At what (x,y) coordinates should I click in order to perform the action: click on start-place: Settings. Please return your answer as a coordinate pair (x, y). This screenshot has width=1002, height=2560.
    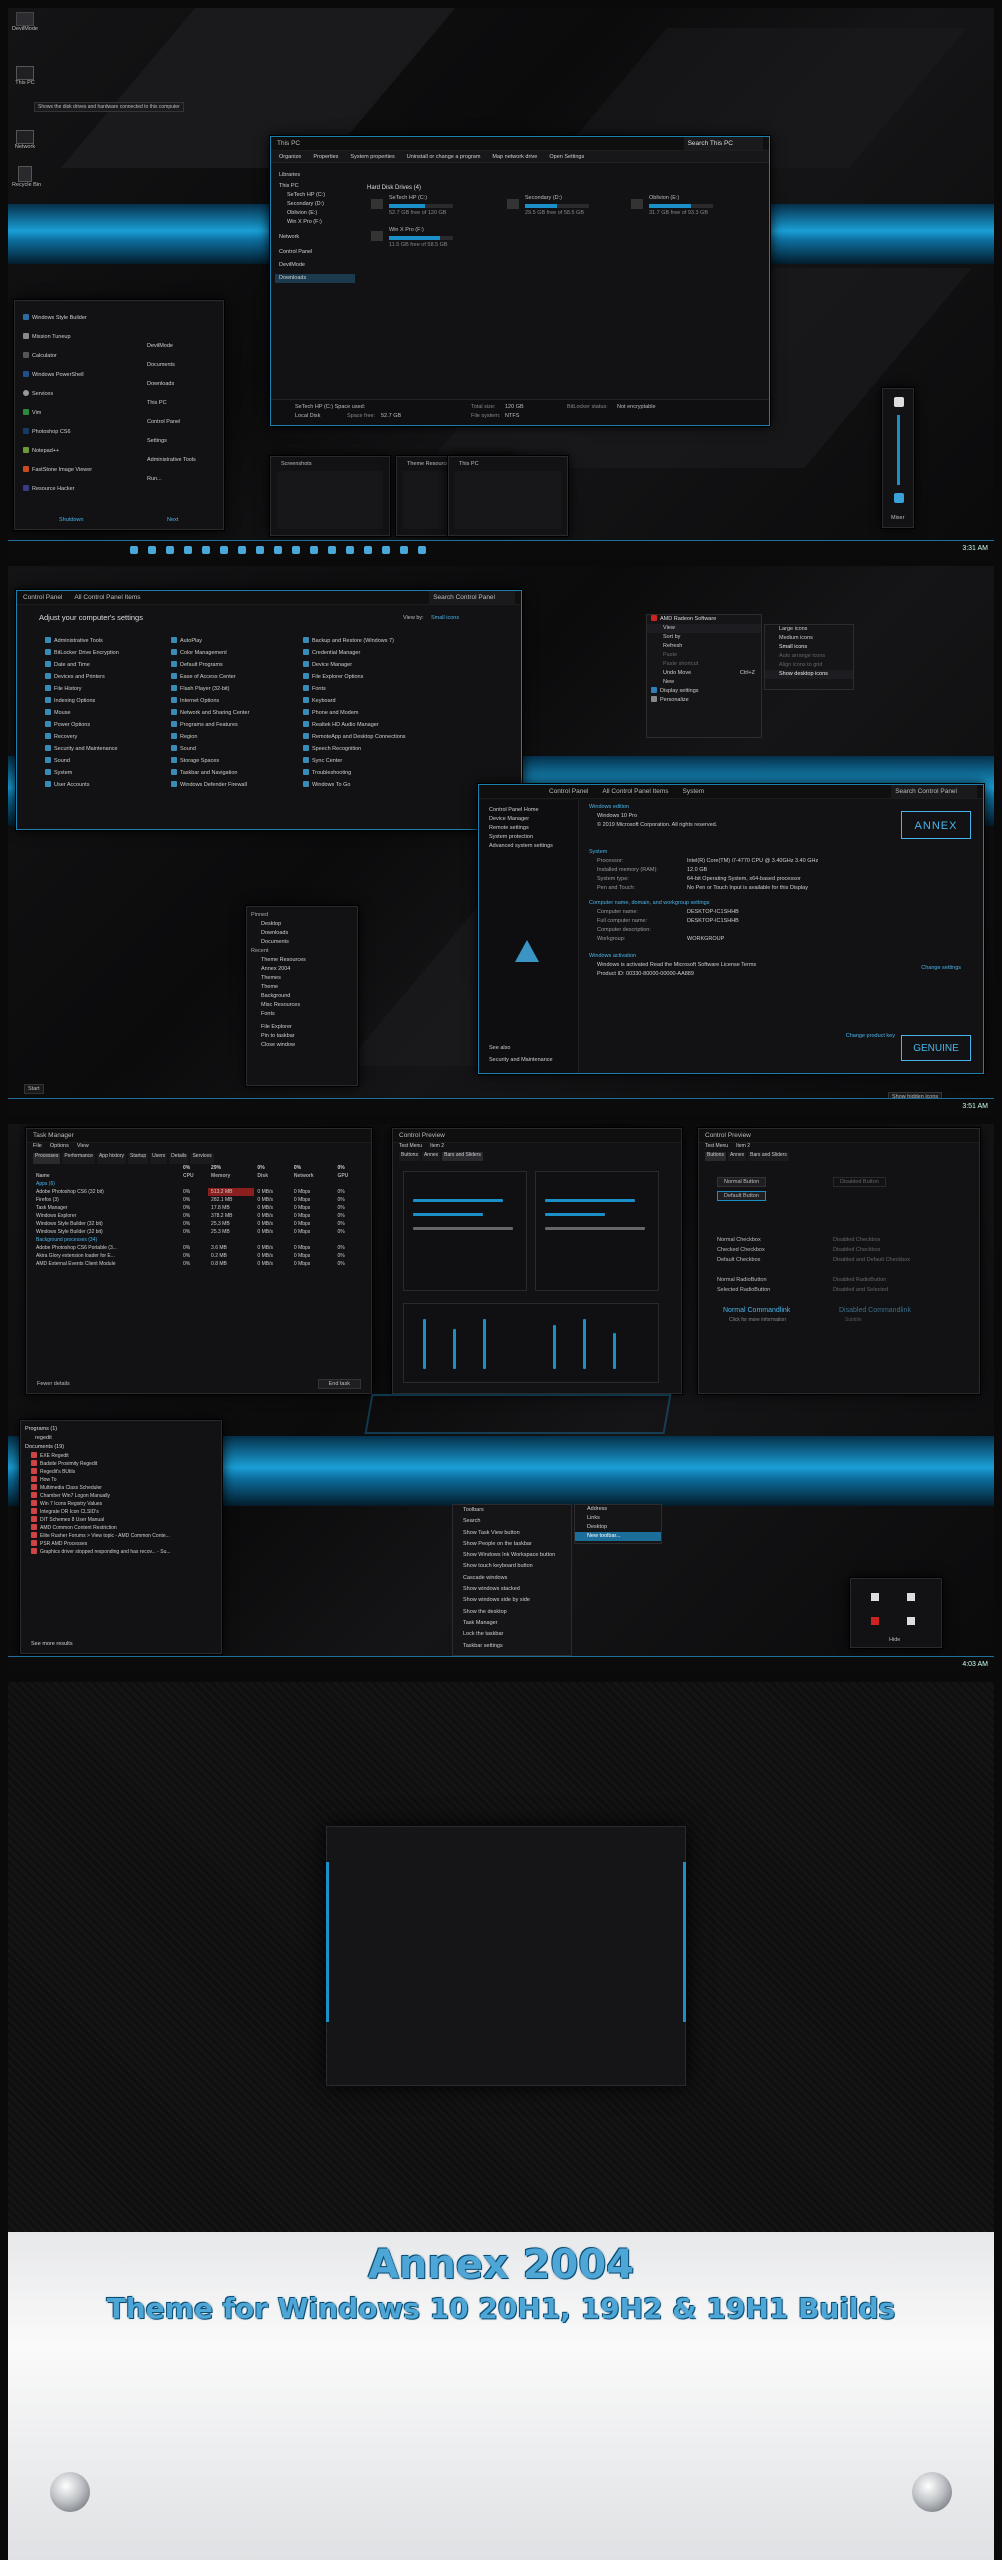
    Looking at the image, I should click on (181, 441).